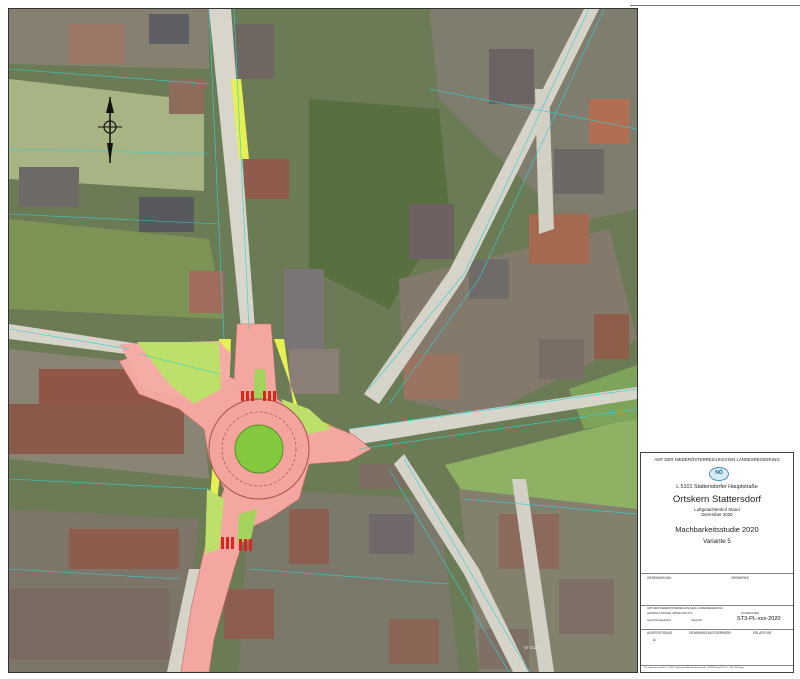  What do you see at coordinates (654, 639) in the screenshot?
I see `ausfertigung-value: A` at bounding box center [654, 639].